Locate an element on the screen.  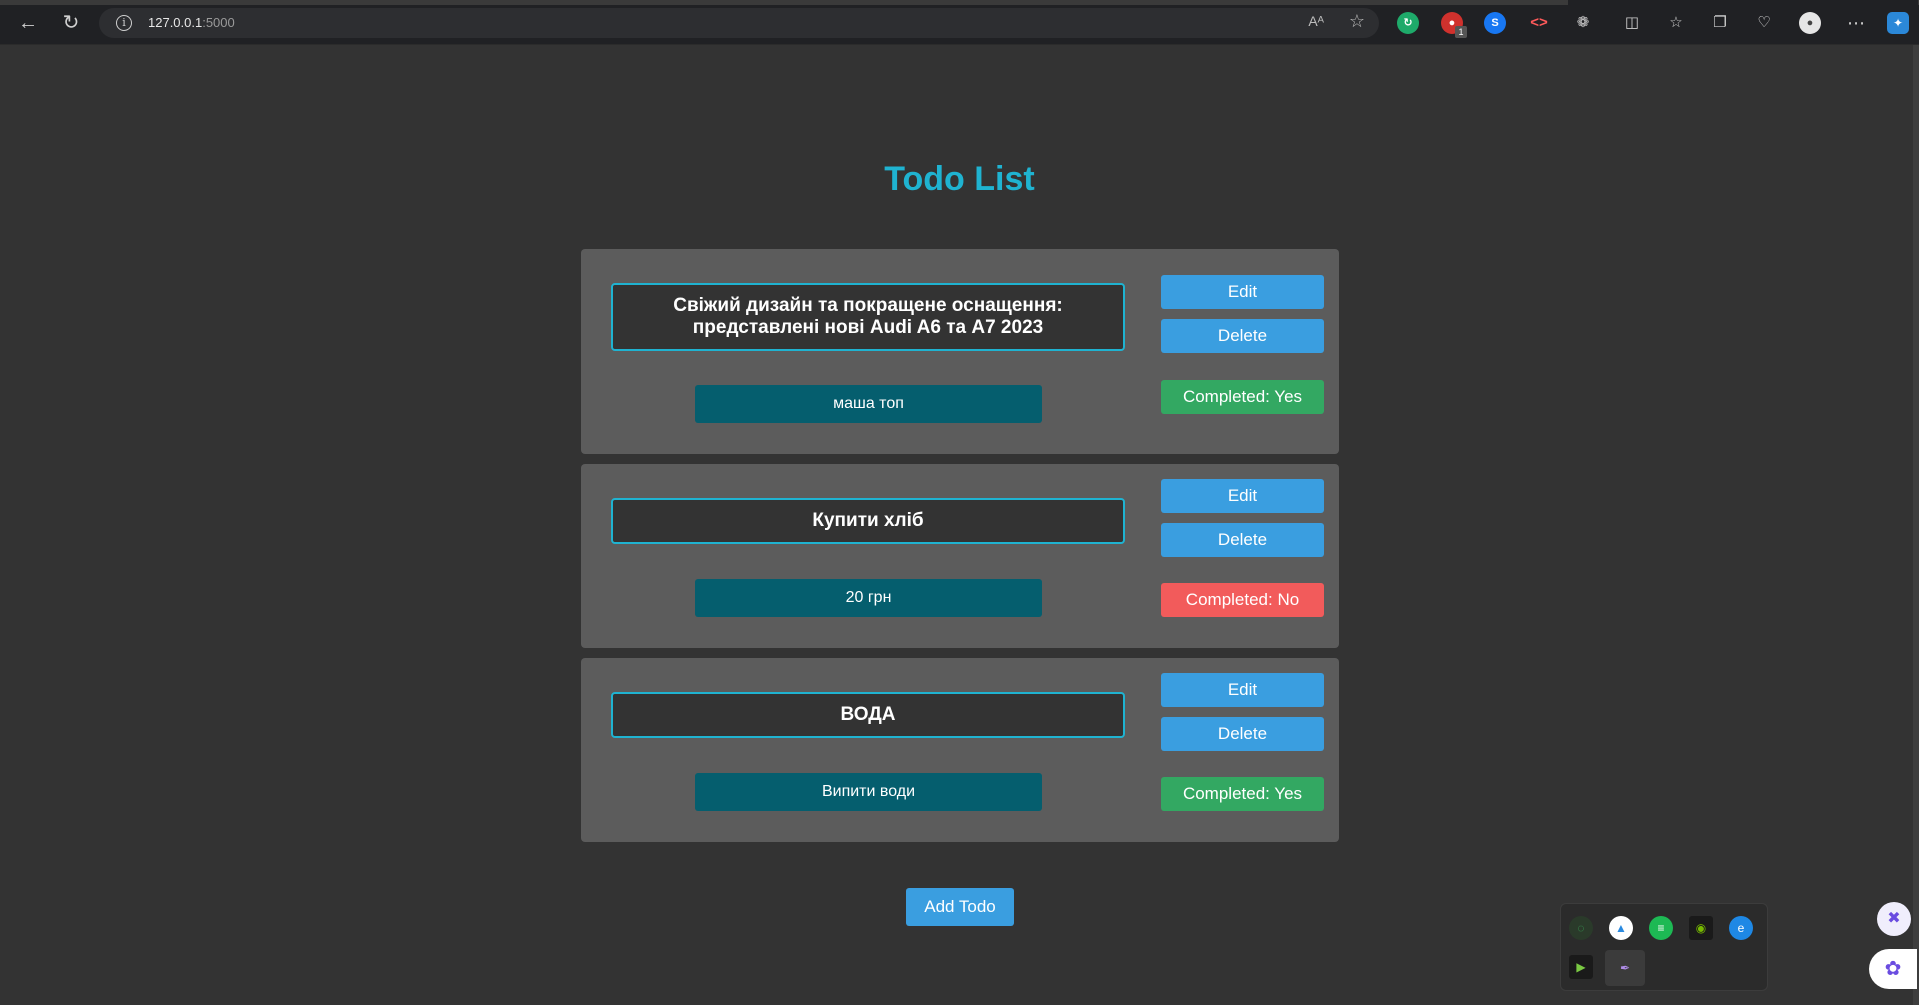
play-store-icon: ▶ is located at coordinates (1581, 967).